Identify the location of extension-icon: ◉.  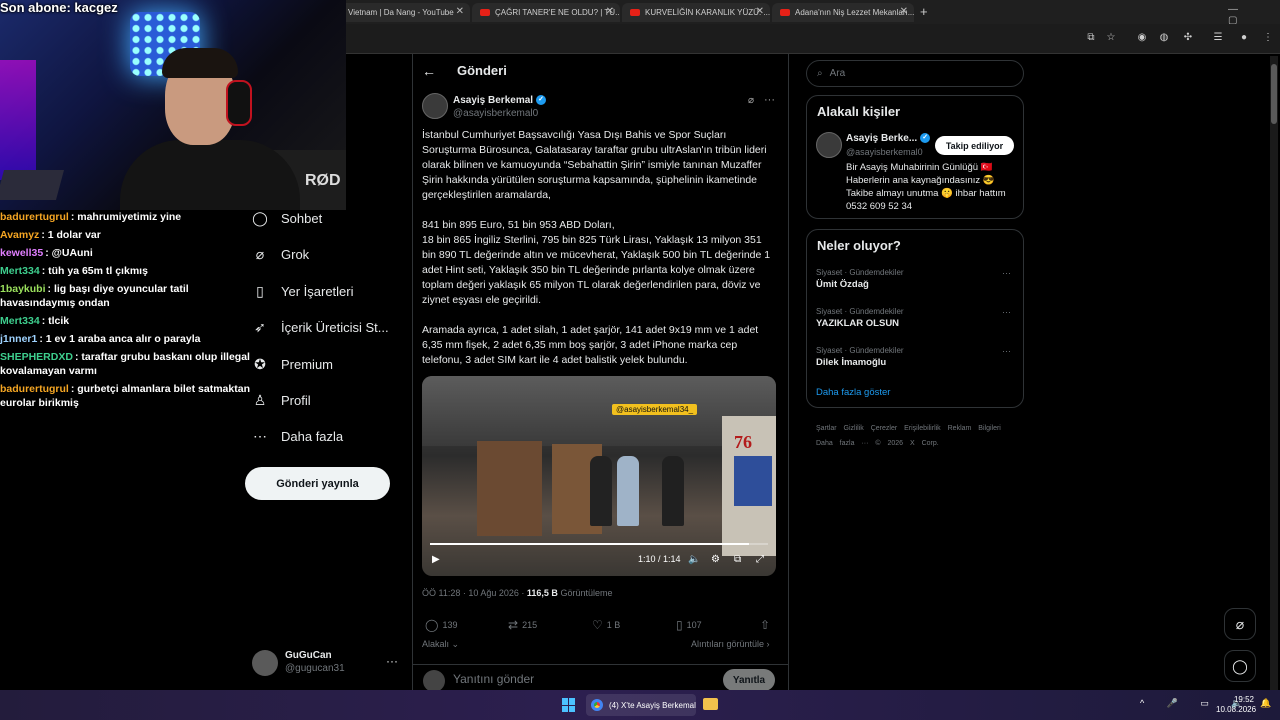
(1142, 38).